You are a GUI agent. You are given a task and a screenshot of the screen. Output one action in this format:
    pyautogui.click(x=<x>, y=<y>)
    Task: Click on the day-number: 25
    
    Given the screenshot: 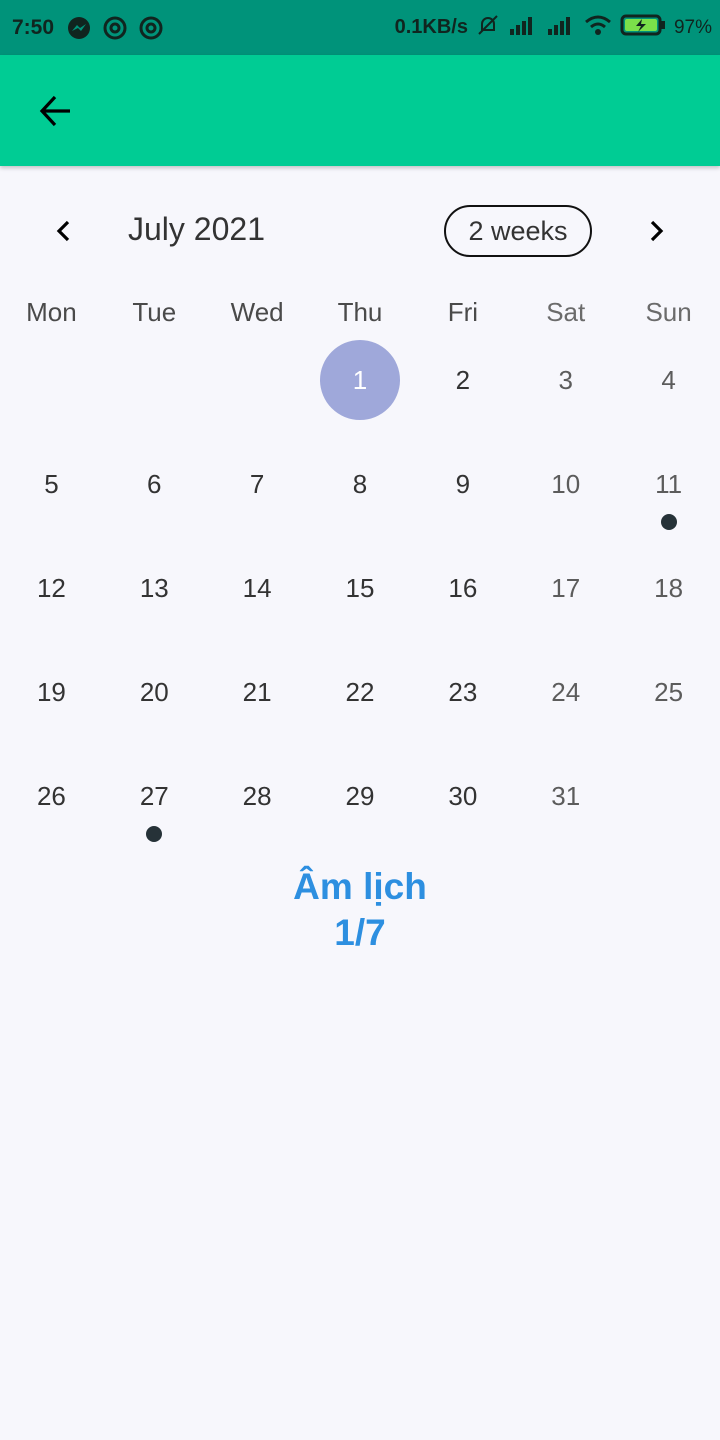 What is the action you would take?
    pyautogui.click(x=669, y=691)
    